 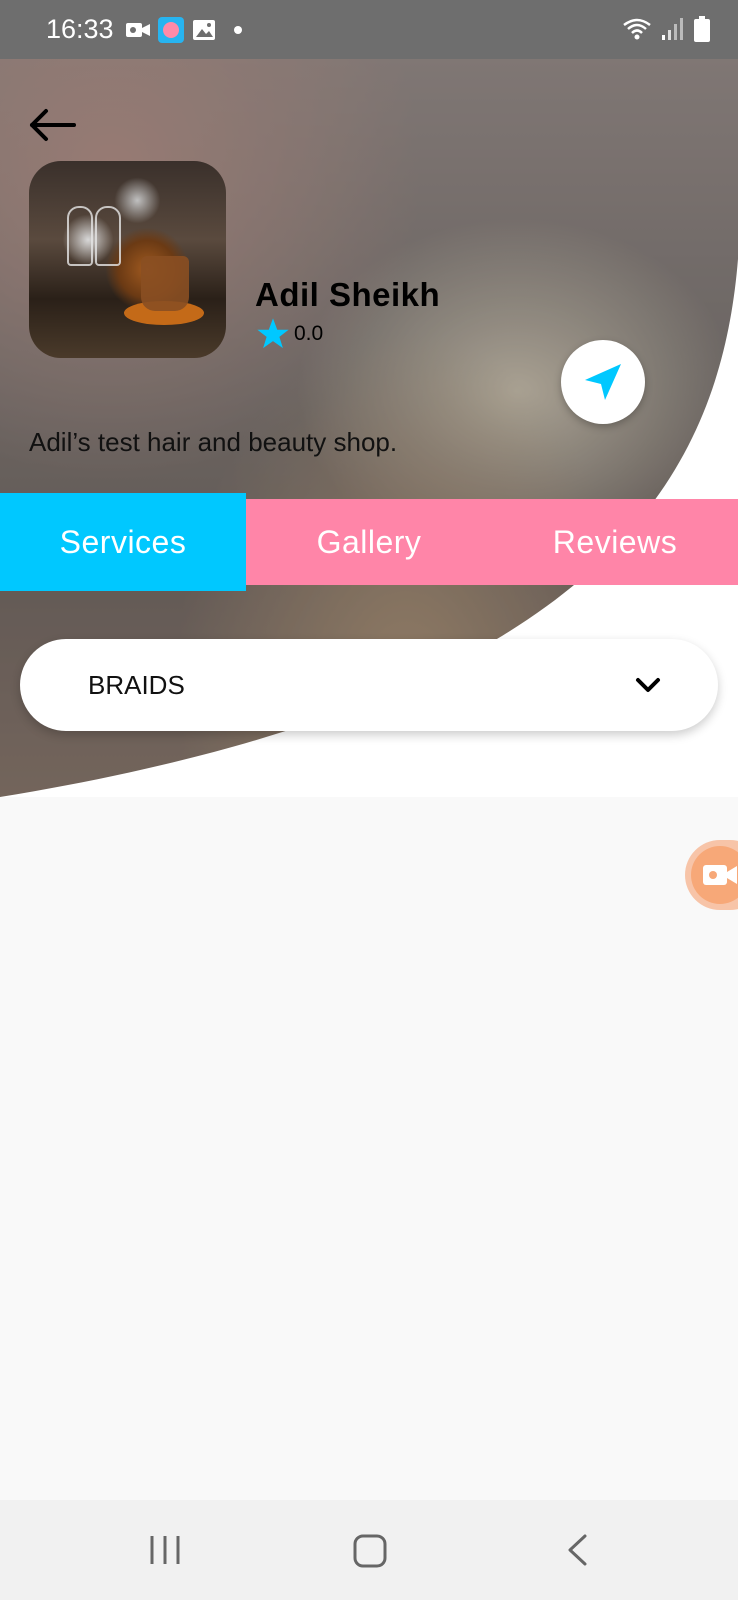 What do you see at coordinates (289, 334) in the screenshot?
I see `shop-rating: 0.0` at bounding box center [289, 334].